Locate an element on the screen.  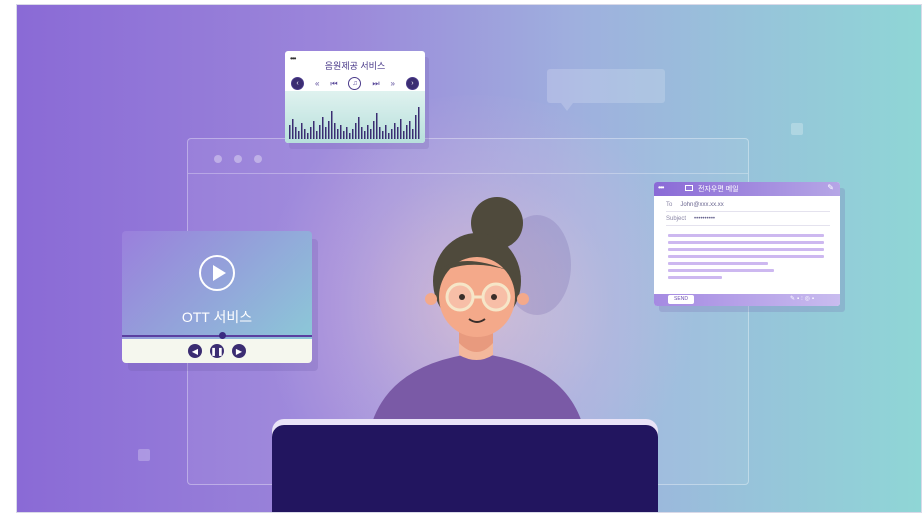
rewind-icon: « is located at coordinates (317, 83).